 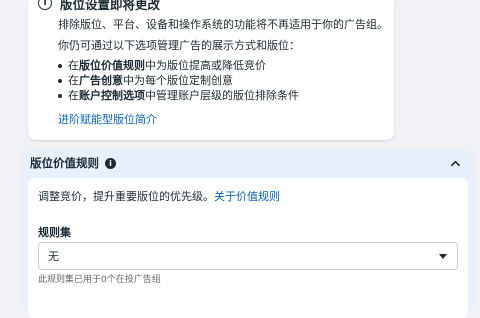 I want to click on section-description: 调整竞价，提升重要版位的优先级。关于价值规则, so click(x=159, y=196).